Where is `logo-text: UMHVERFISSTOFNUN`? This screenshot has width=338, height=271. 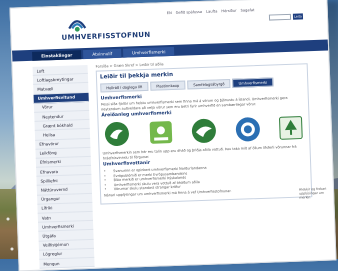
logo-text: UMHVERFISSTOFNUN is located at coordinates (105, 36).